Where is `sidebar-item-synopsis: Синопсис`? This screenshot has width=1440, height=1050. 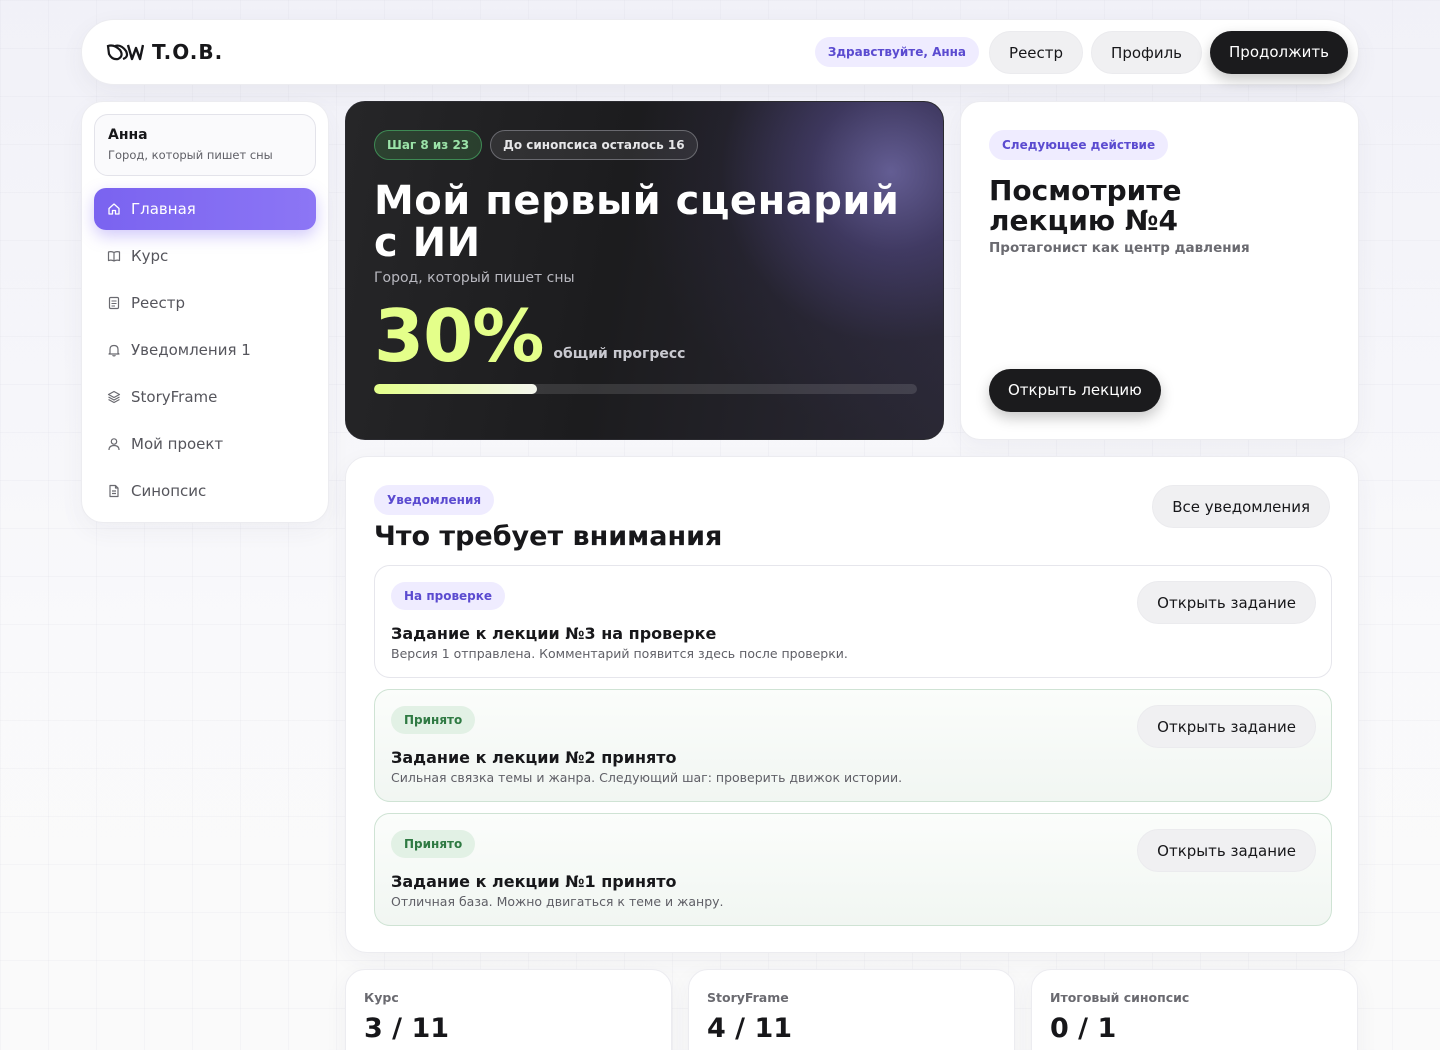 sidebar-item-synopsis: Синопсис is located at coordinates (205, 491).